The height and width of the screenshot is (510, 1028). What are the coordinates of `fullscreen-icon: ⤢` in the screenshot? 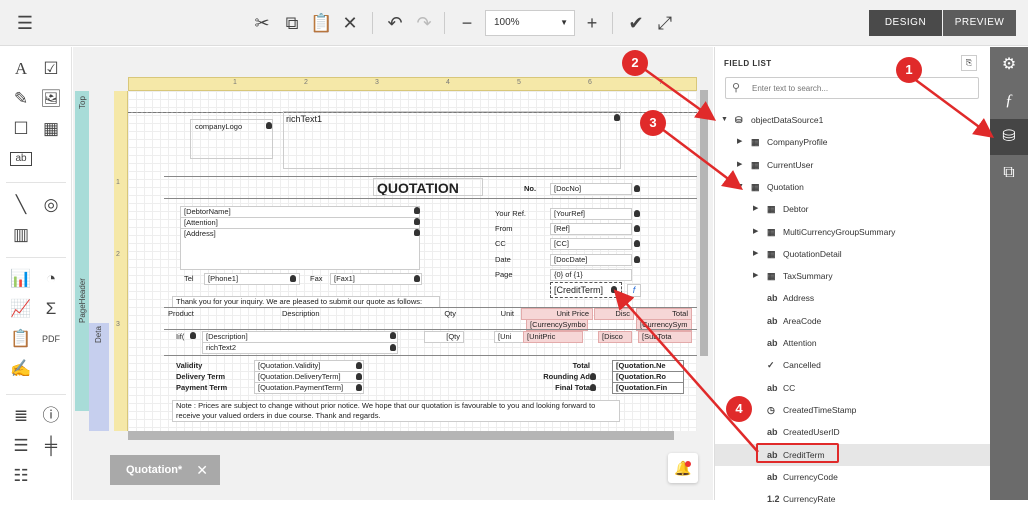 It's located at (665, 23).